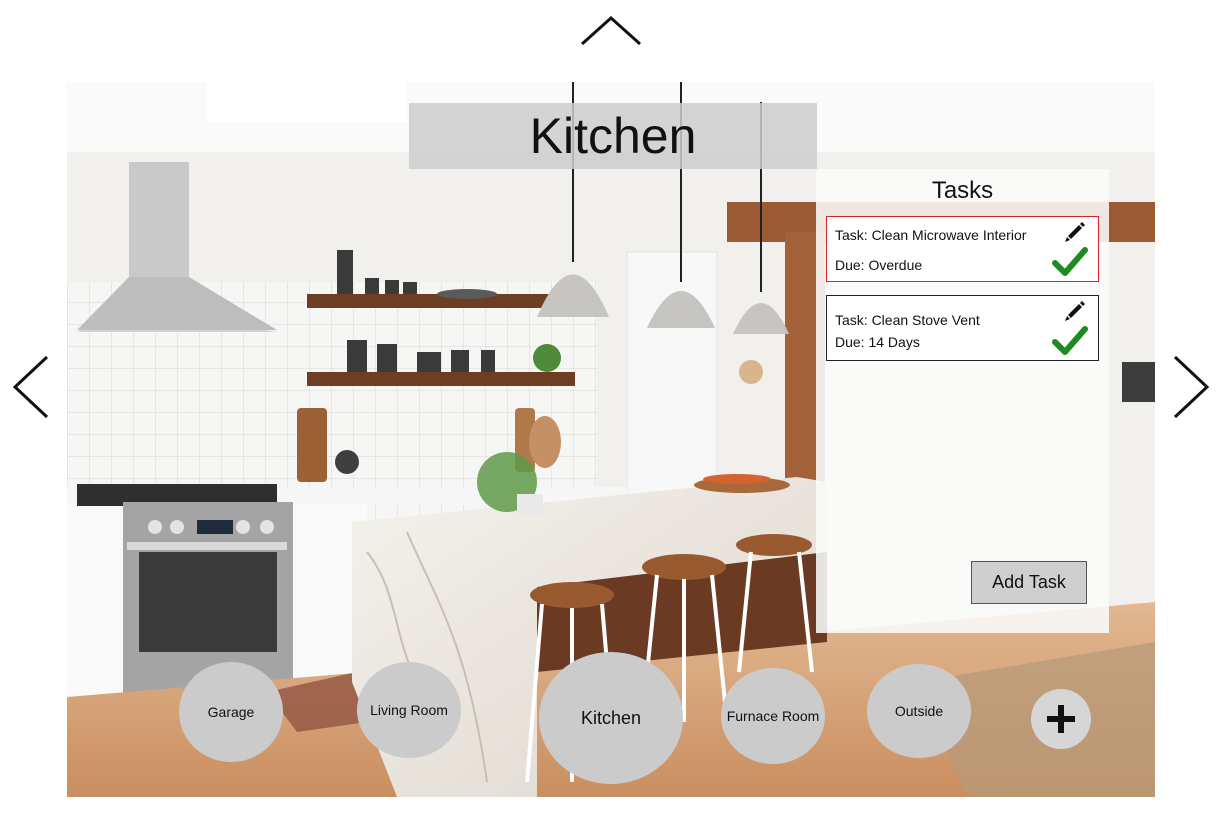 This screenshot has width=1220, height=834. I want to click on chevron-left-icon, so click(30, 387).